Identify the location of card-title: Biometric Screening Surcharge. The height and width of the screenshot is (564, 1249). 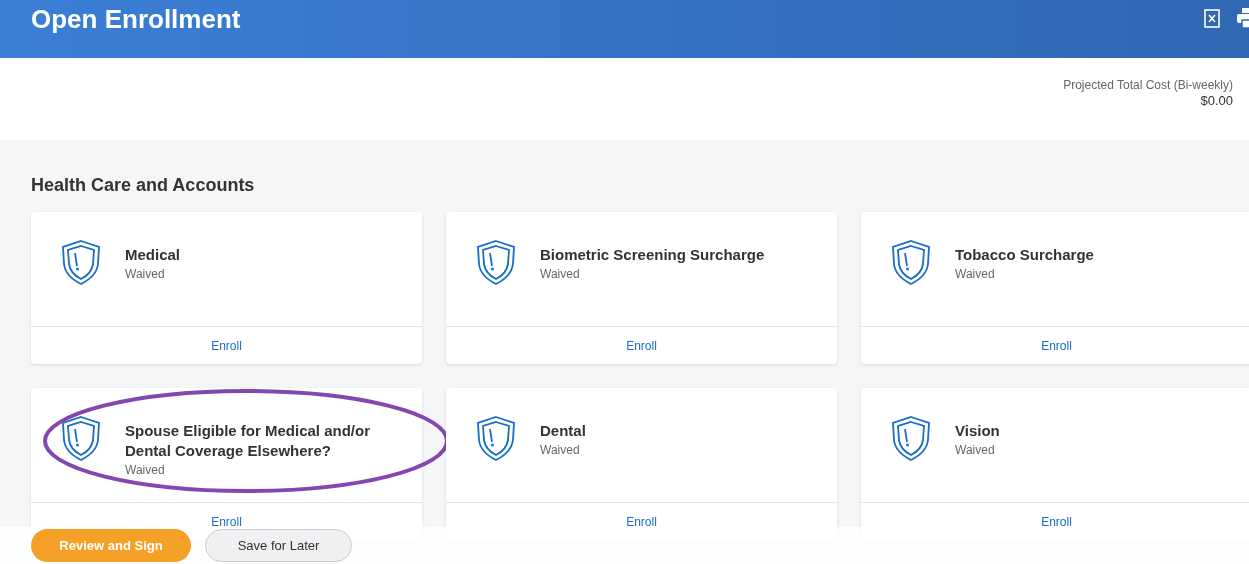
(653, 255).